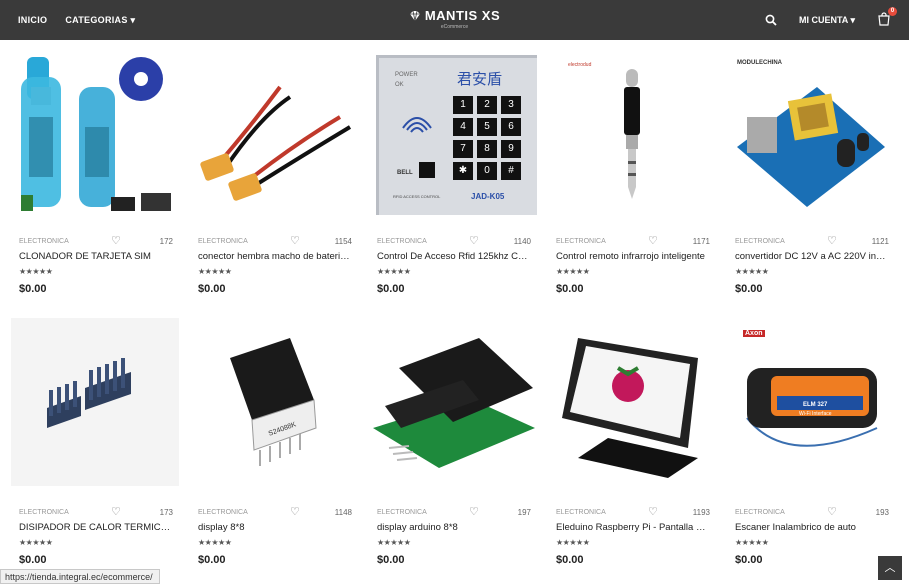 This screenshot has height=584, width=909. Describe the element at coordinates (632, 256) in the screenshot. I see `product-name: Control remoto infrarrojo inteligente` at that location.